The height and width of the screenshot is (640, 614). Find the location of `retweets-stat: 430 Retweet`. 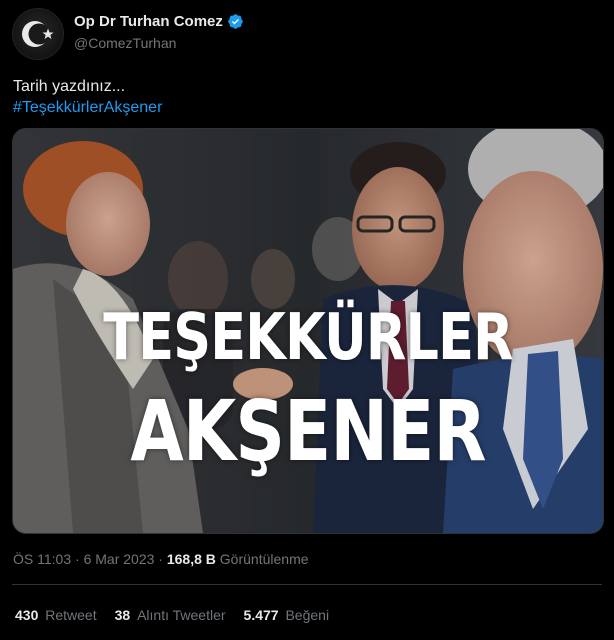

retweets-stat: 430 Retweet is located at coordinates (56, 615).